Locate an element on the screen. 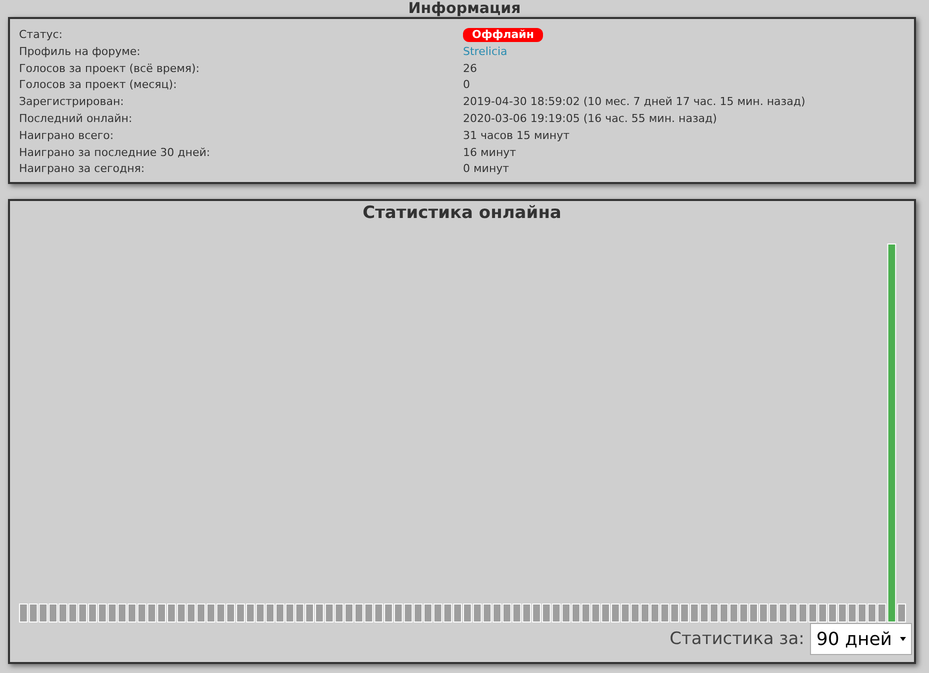  field-label: Наиграно за сегодня: is located at coordinates (82, 169).